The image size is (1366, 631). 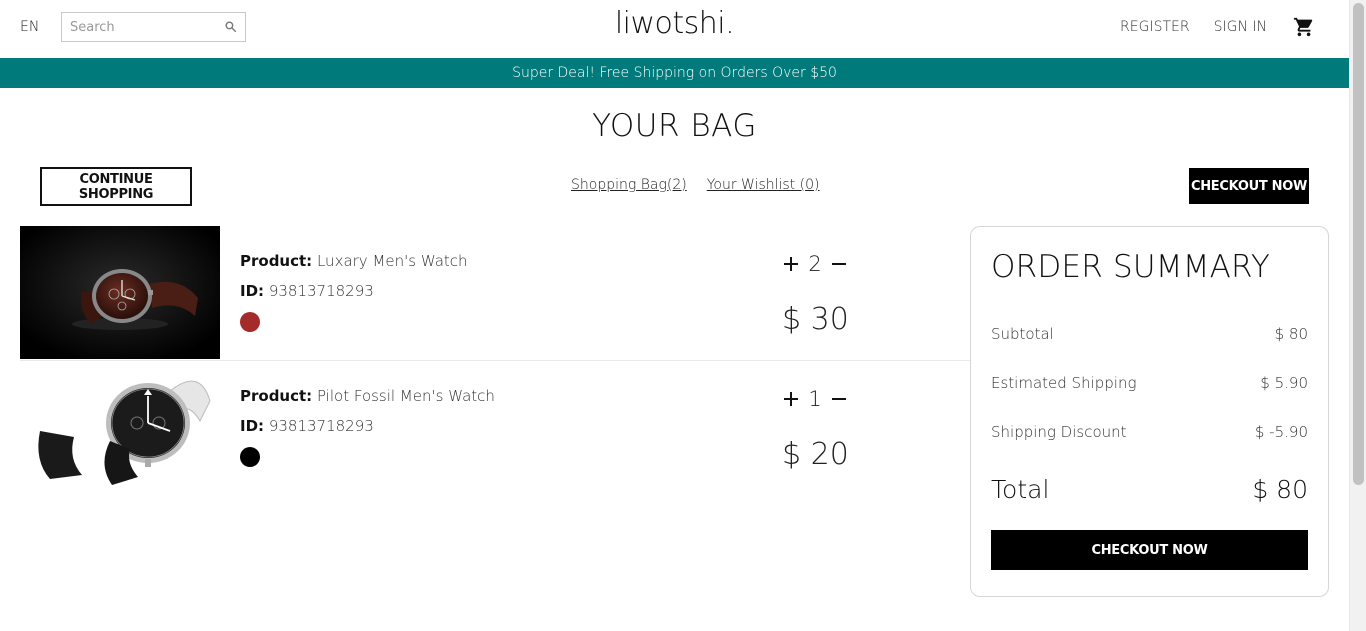 What do you see at coordinates (674, 126) in the screenshot?
I see `page-title: YOUR BAG` at bounding box center [674, 126].